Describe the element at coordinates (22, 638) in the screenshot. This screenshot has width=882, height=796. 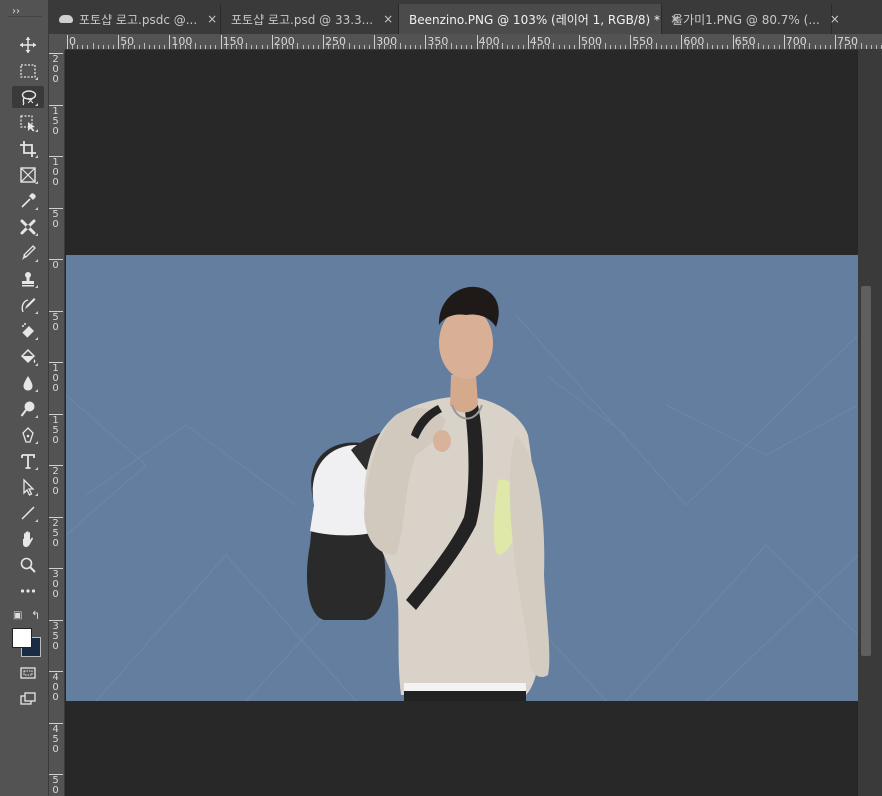
I see `foreground-color-swatch` at that location.